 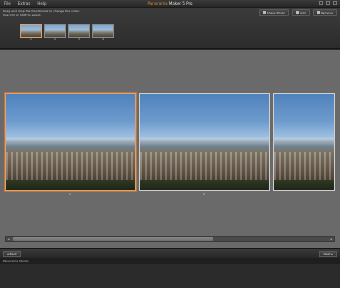 I want to click on thumbnail-3: 3, so click(x=79, y=32).